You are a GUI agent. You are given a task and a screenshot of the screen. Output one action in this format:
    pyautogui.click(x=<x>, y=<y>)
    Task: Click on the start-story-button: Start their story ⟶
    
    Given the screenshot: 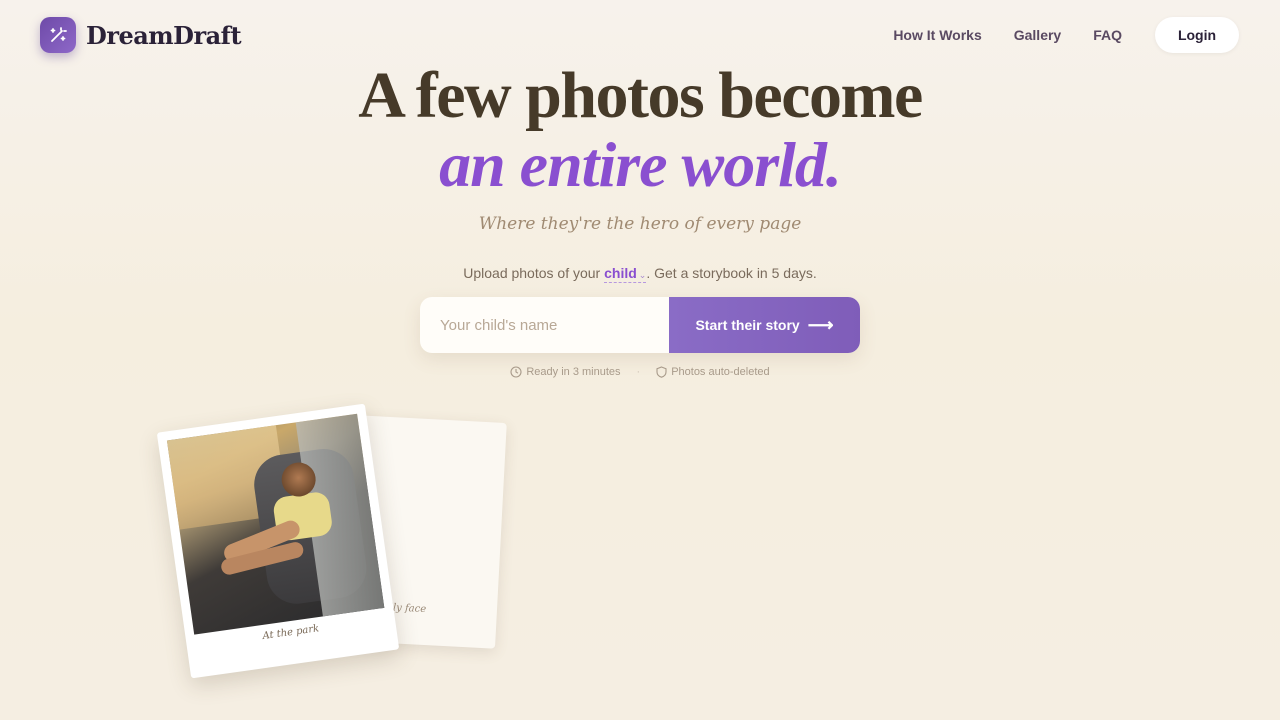 What is the action you would take?
    pyautogui.click(x=764, y=325)
    